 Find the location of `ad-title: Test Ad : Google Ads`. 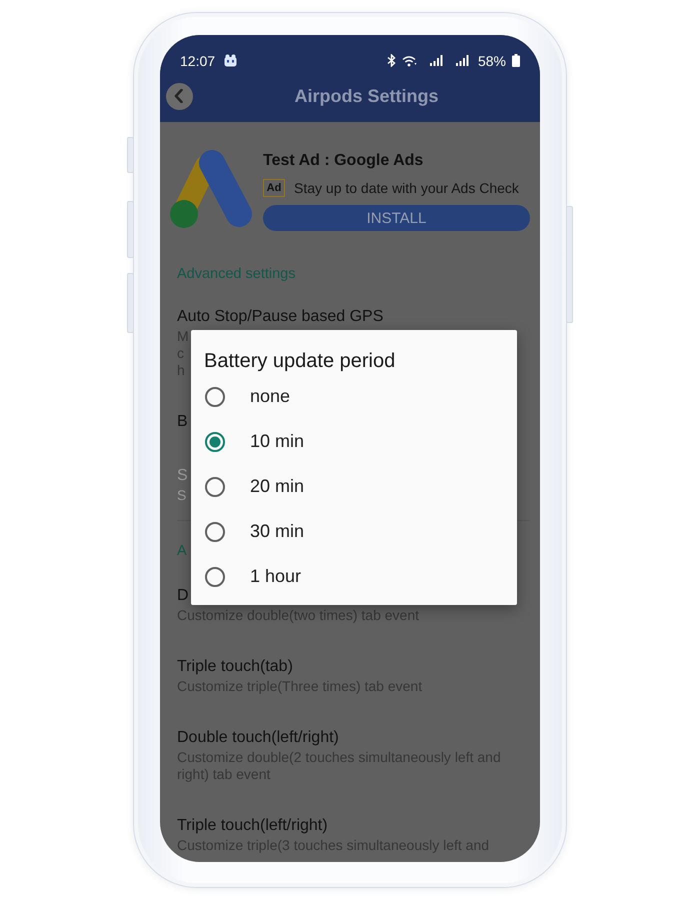

ad-title: Test Ad : Google Ads is located at coordinates (343, 161).